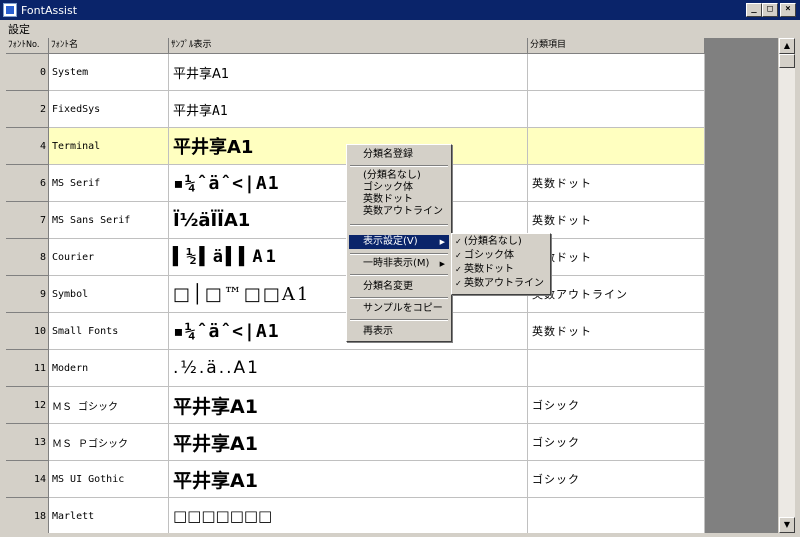 This screenshot has height=537, width=800. I want to click on font-no: 0, so click(27, 72).